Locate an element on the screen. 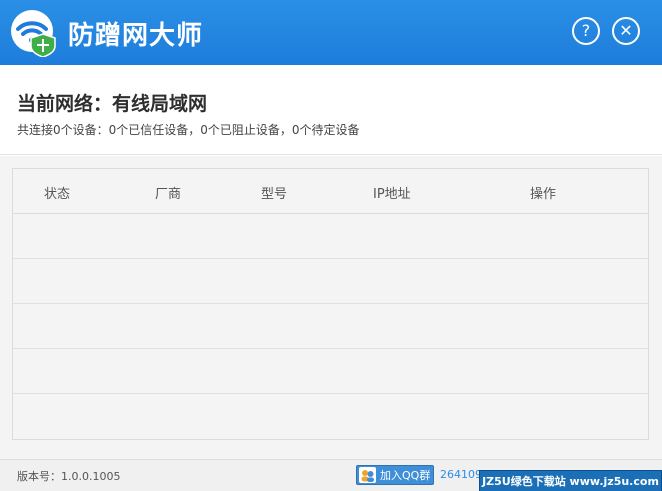 This screenshot has width=662, height=491. qq-group-number: 264109 is located at coordinates (461, 474).